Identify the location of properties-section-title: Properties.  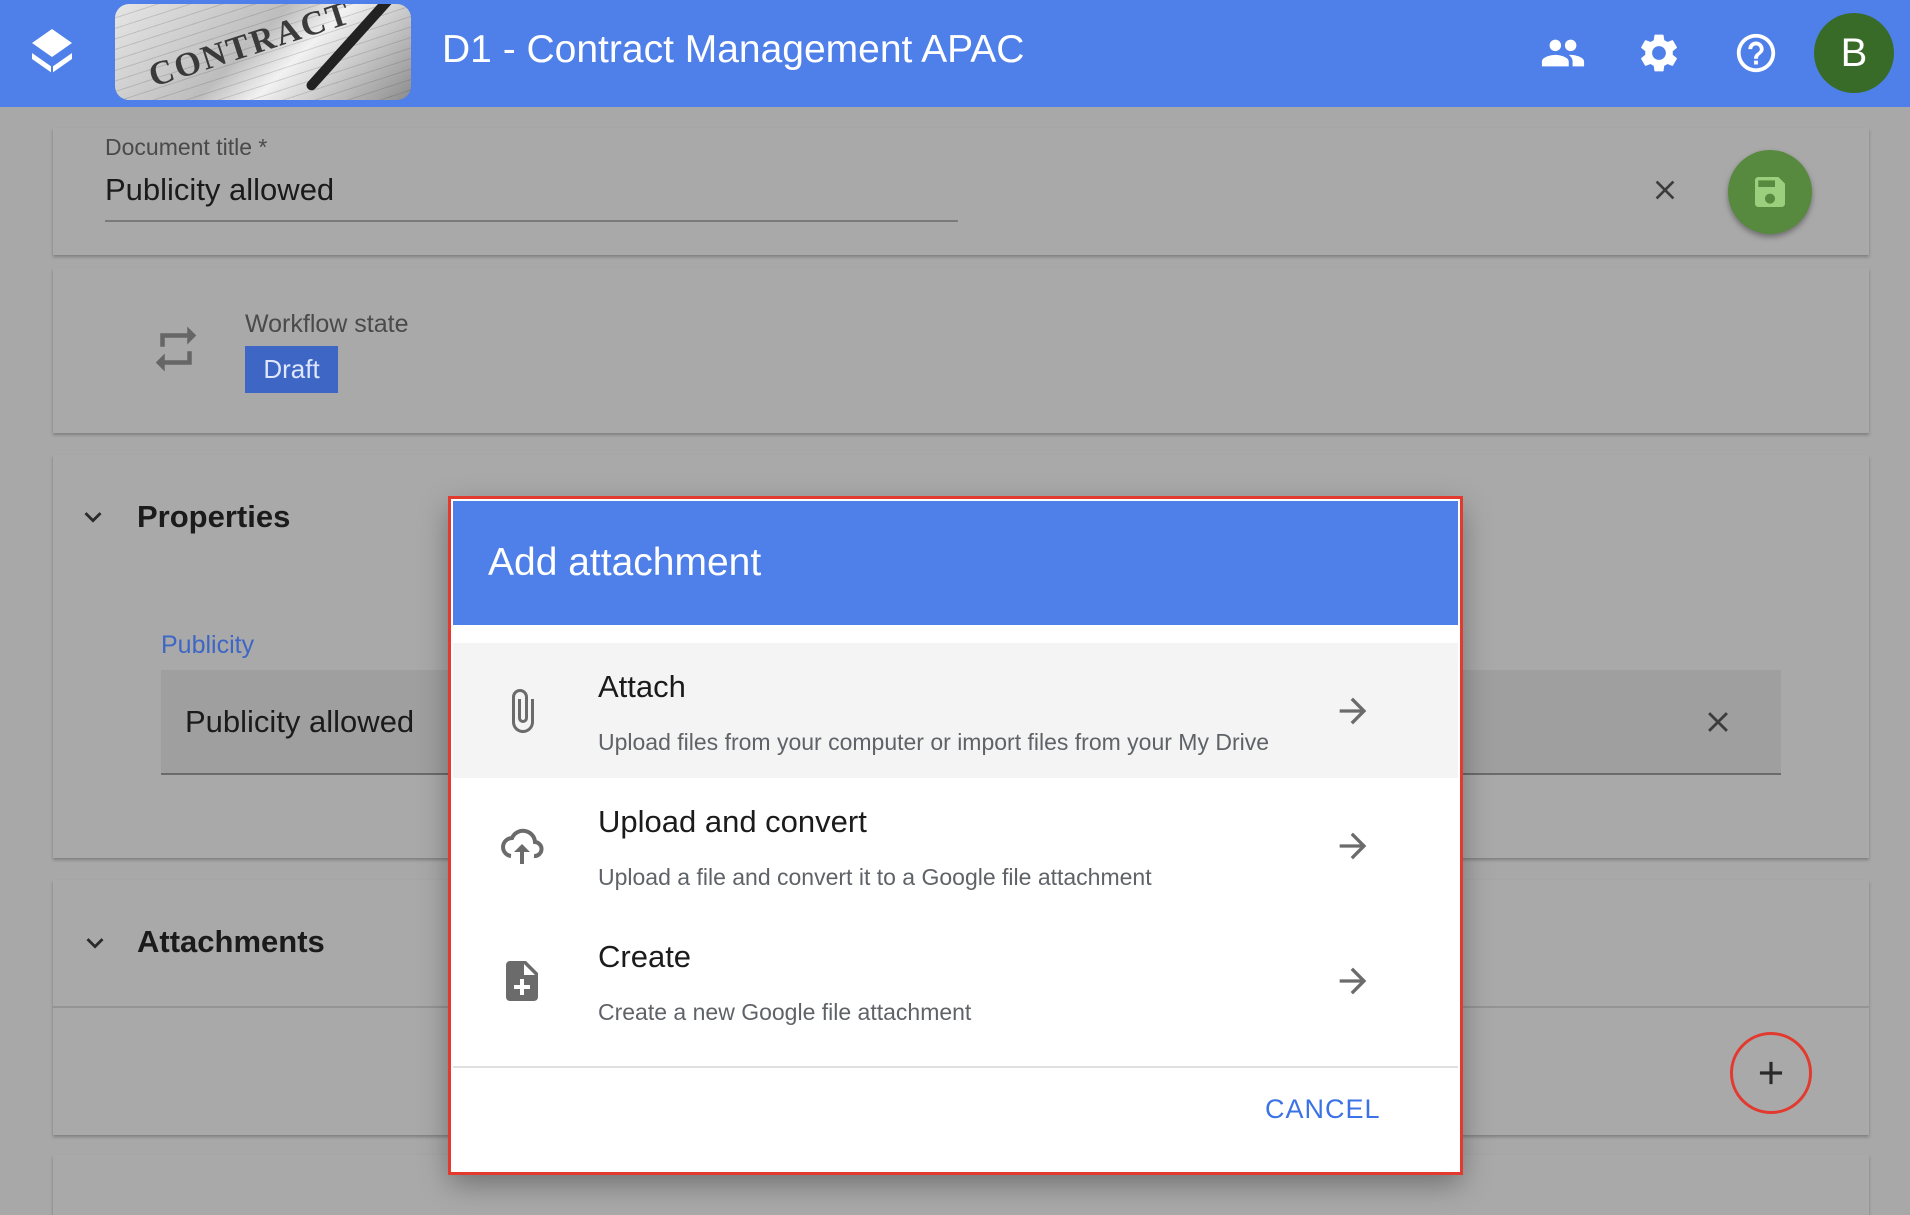
(213, 517).